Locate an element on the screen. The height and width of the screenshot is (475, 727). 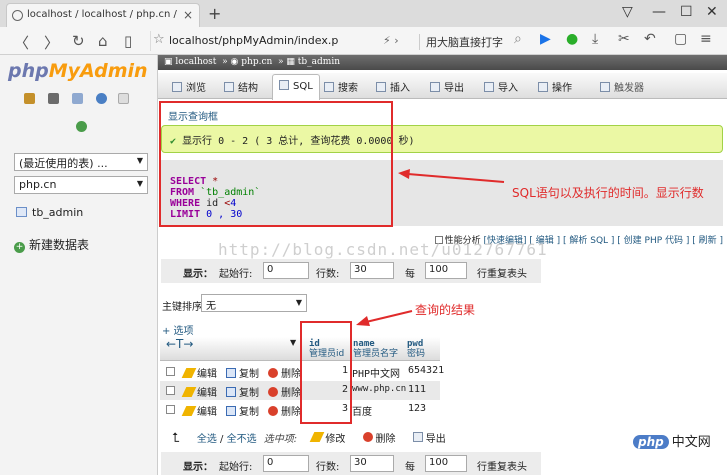
column-arrows-icon: ←T→ is located at coordinates (179, 344).